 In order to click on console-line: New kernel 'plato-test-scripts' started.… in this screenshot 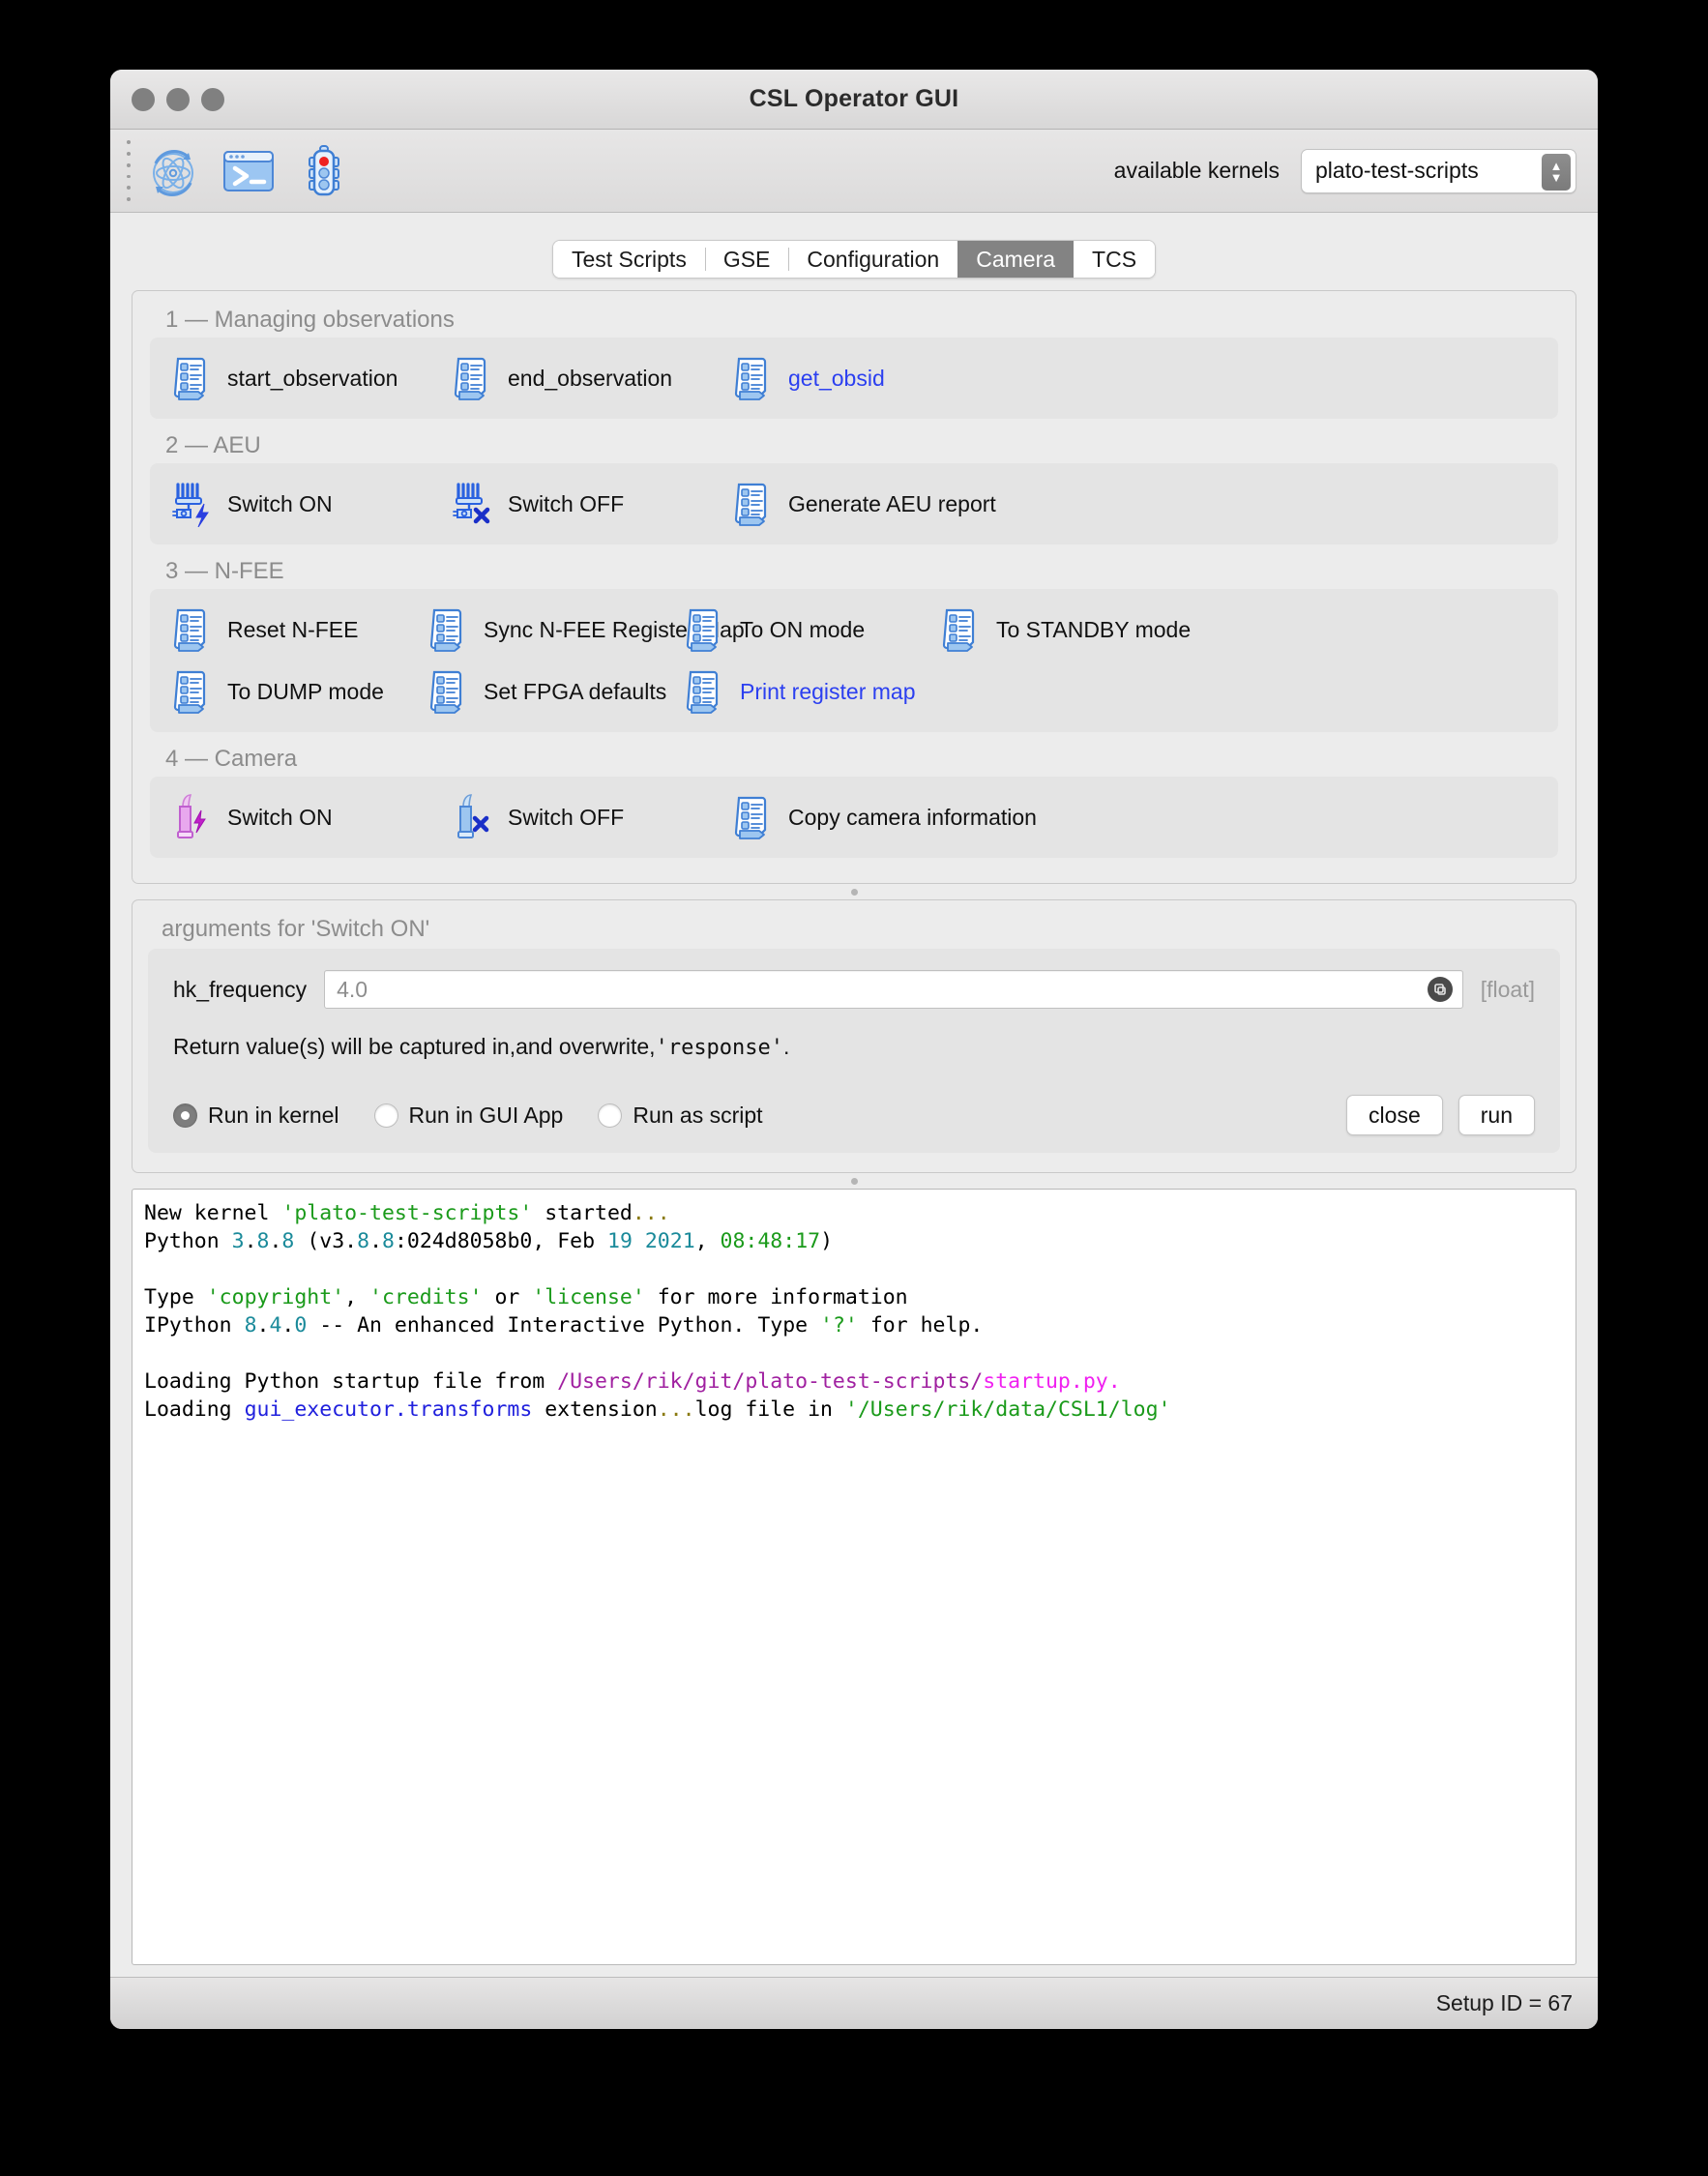, I will do `click(854, 1213)`.